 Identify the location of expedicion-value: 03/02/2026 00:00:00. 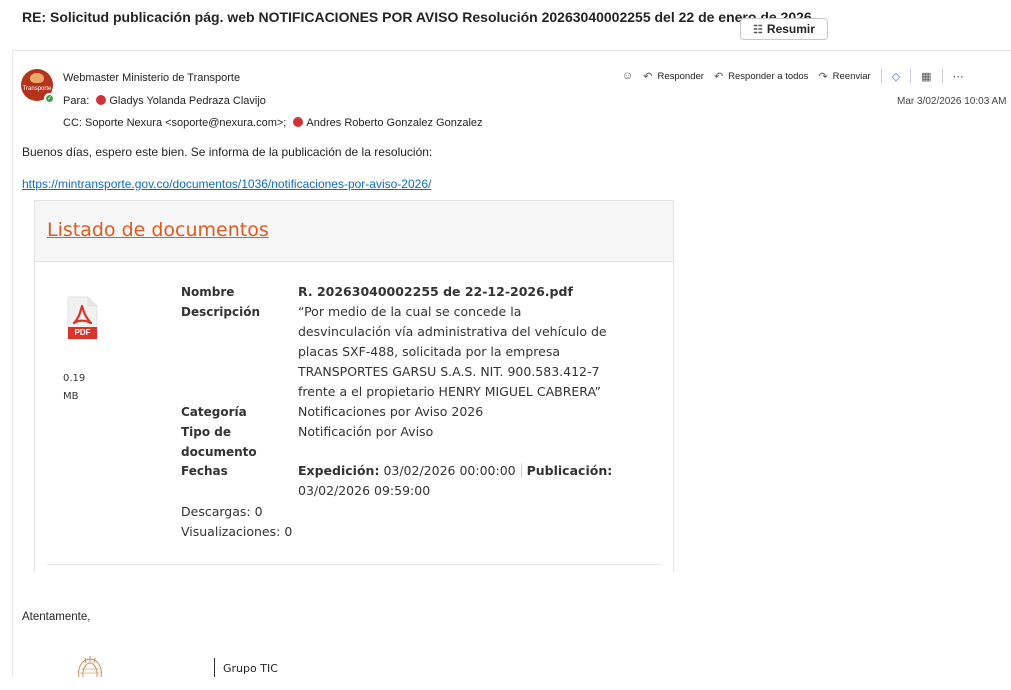
(449, 470).